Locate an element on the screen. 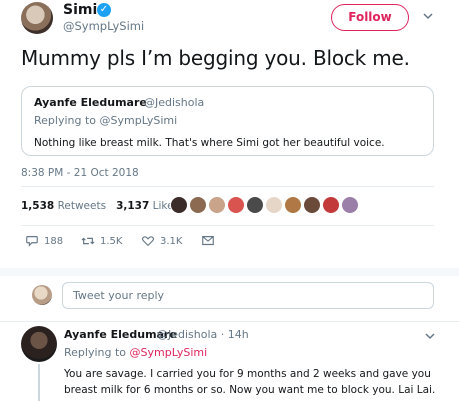 Image resolution: width=459 pixels, height=401 pixels. likes-count: 3,137 is located at coordinates (132, 206).